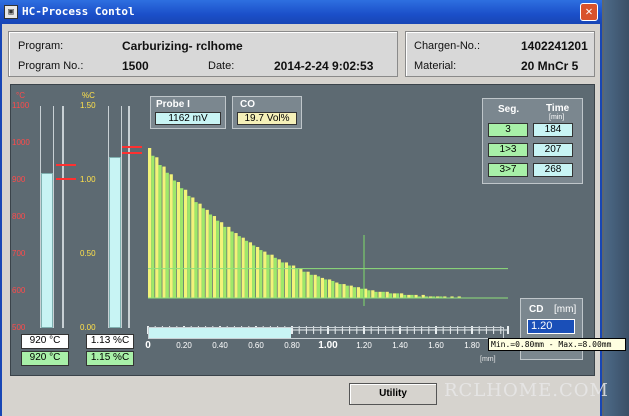  I want to click on program-label: Program:, so click(41, 46).